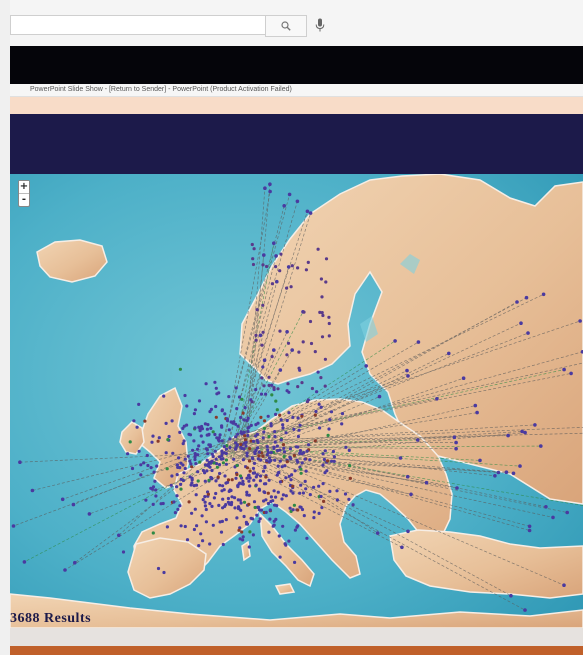 The image size is (583, 655). Describe the element at coordinates (246, 551) in the screenshot. I see `corsica` at that location.